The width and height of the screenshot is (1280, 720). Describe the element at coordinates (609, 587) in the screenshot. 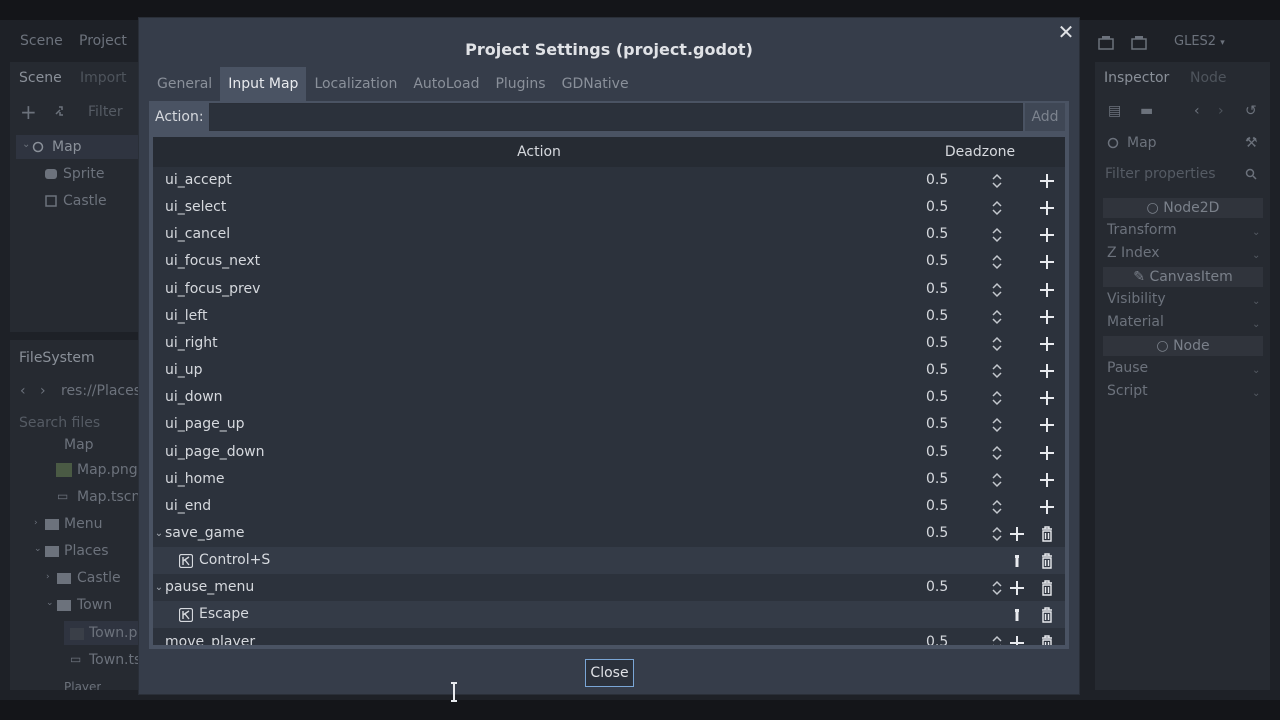

I see `action-row: ⌄ pause_menu 0.5` at that location.